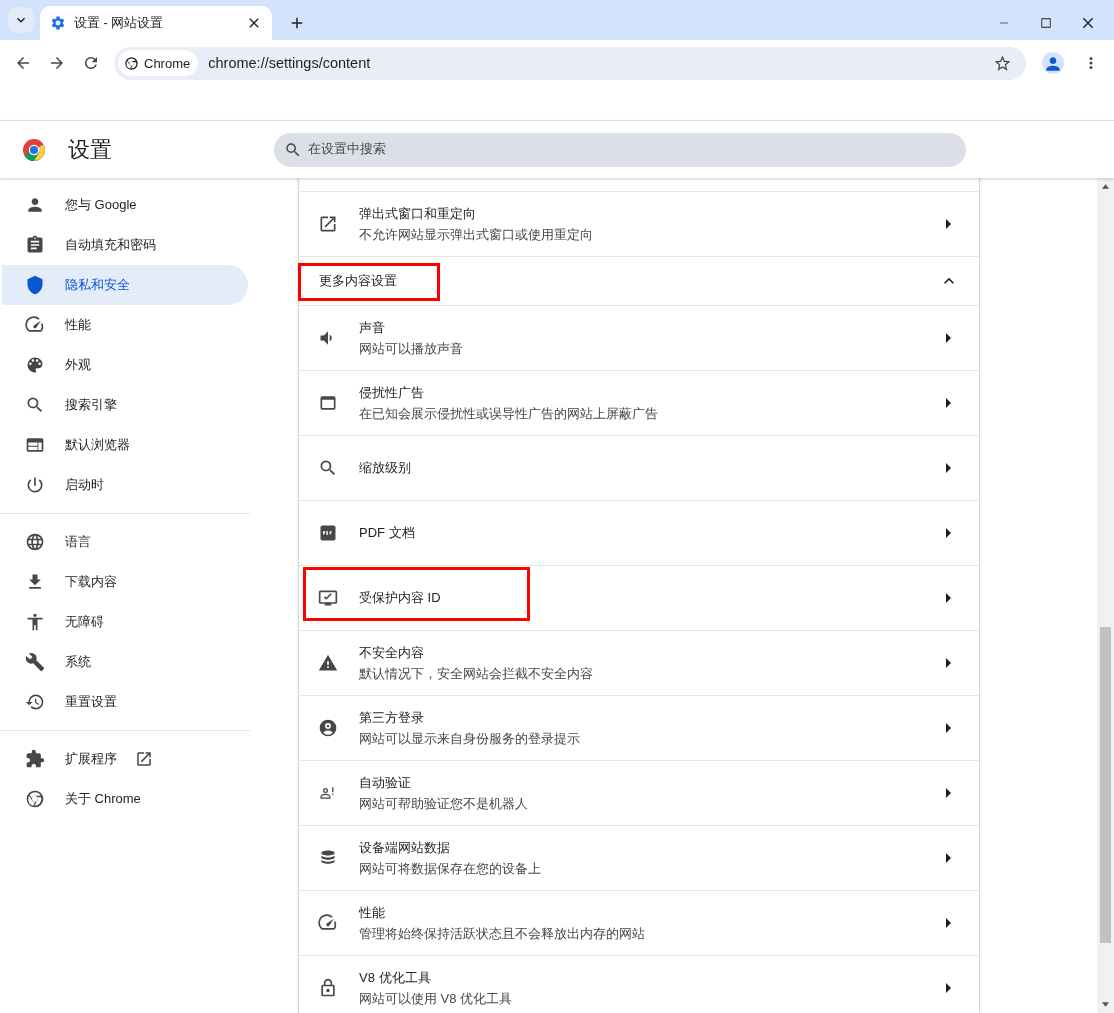 Image resolution: width=1114 pixels, height=1013 pixels. I want to click on lock-icon, so click(328, 988).